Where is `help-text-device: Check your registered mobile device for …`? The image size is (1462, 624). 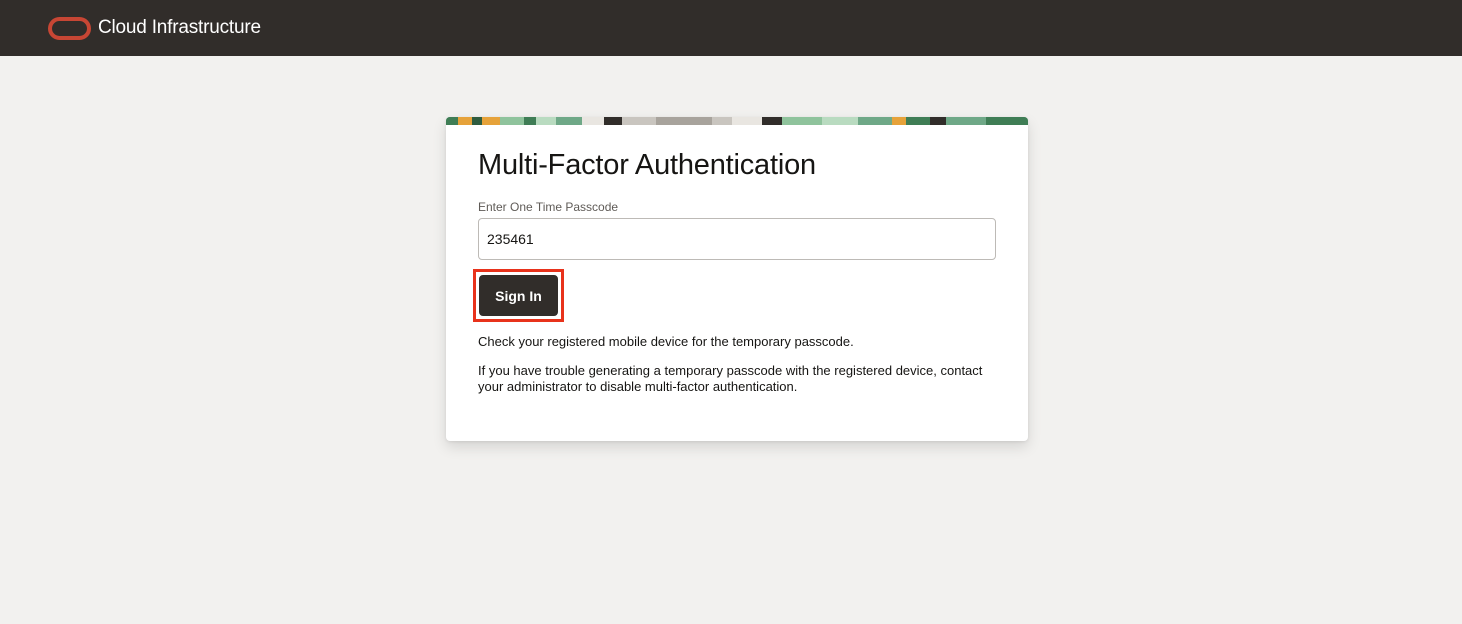
help-text-device: Check your registered mobile device for … is located at coordinates (666, 341).